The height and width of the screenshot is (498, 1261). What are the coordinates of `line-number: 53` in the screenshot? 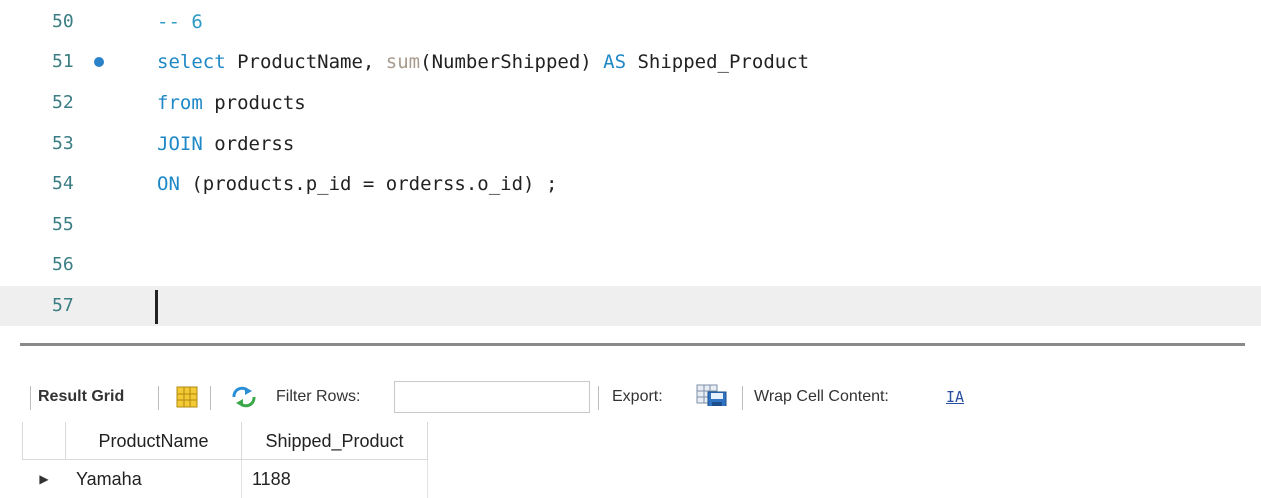 It's located at (63, 143).